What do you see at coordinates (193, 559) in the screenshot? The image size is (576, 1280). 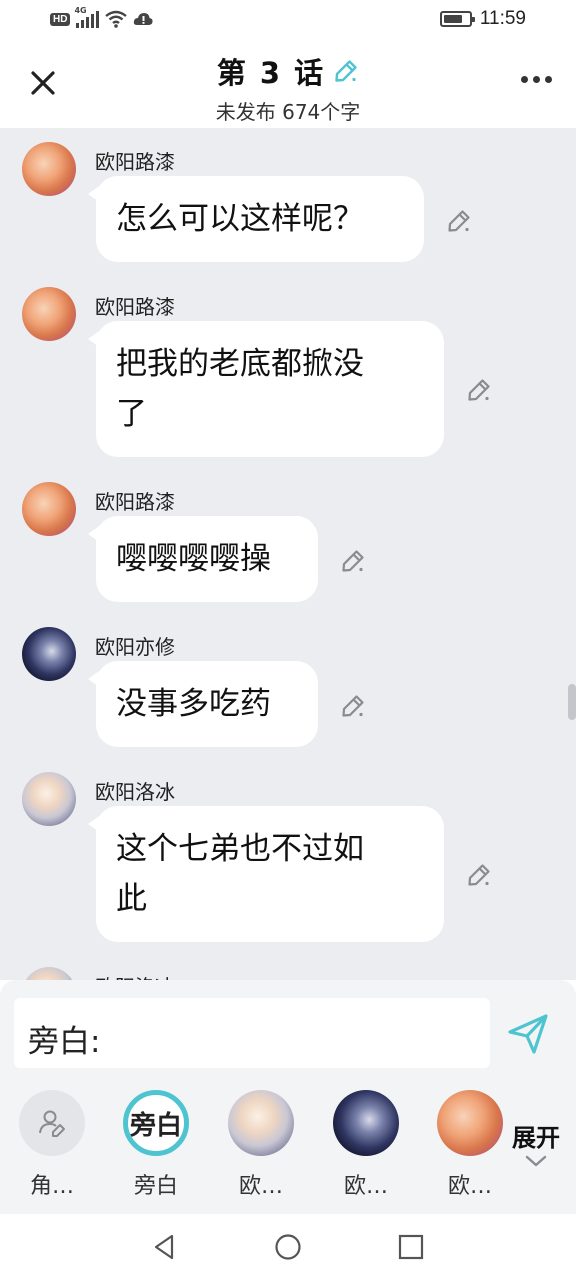 I see `message-line: 嘤嘤嘤嘤操` at bounding box center [193, 559].